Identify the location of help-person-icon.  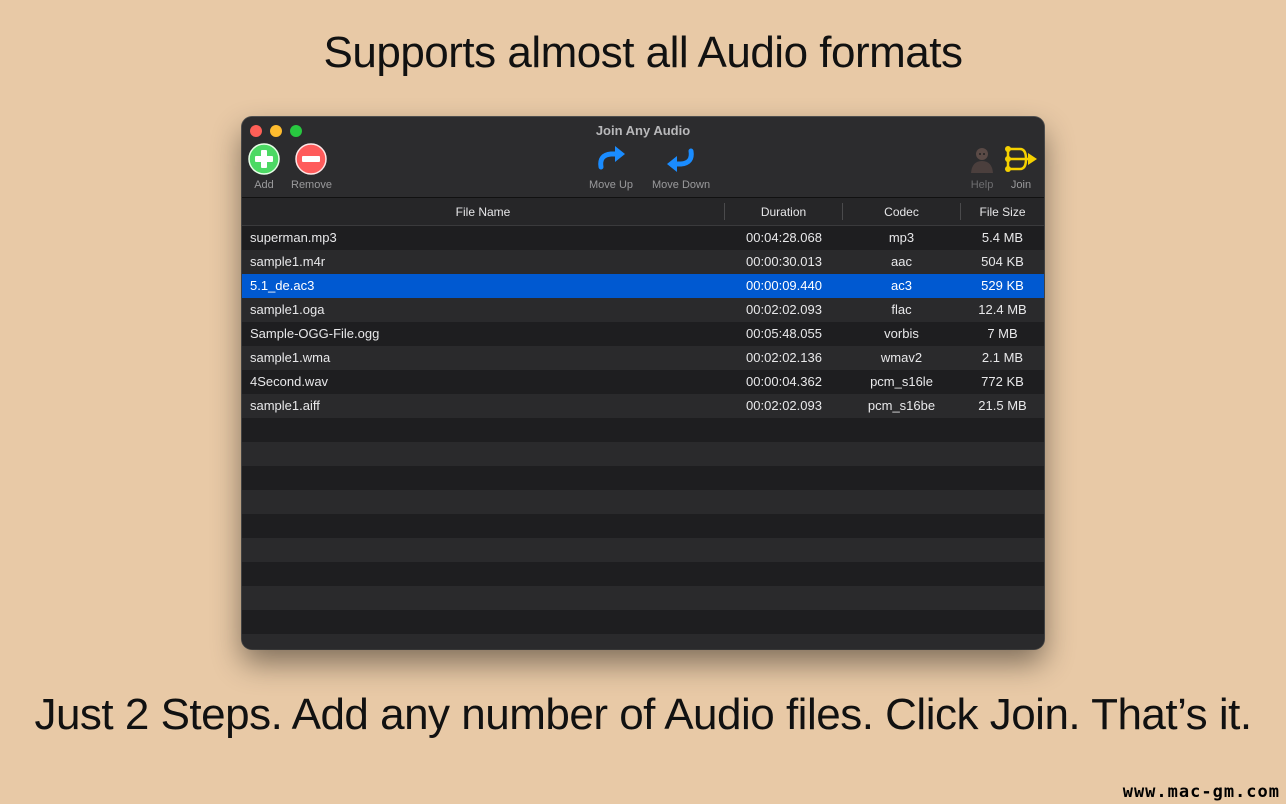
(982, 160).